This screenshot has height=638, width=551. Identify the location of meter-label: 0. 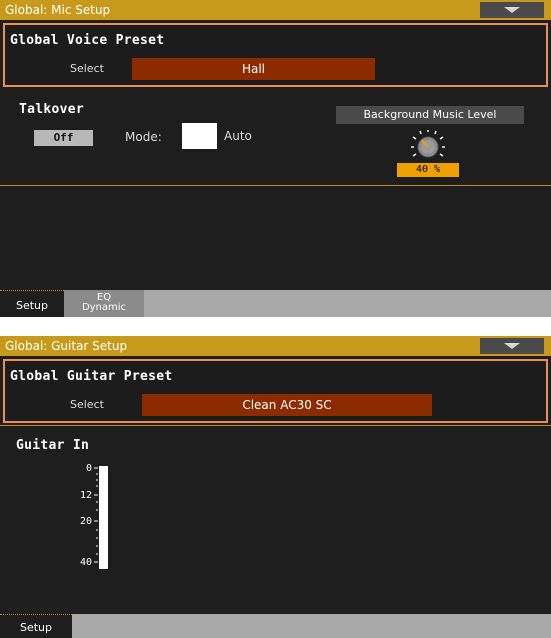
(88, 468).